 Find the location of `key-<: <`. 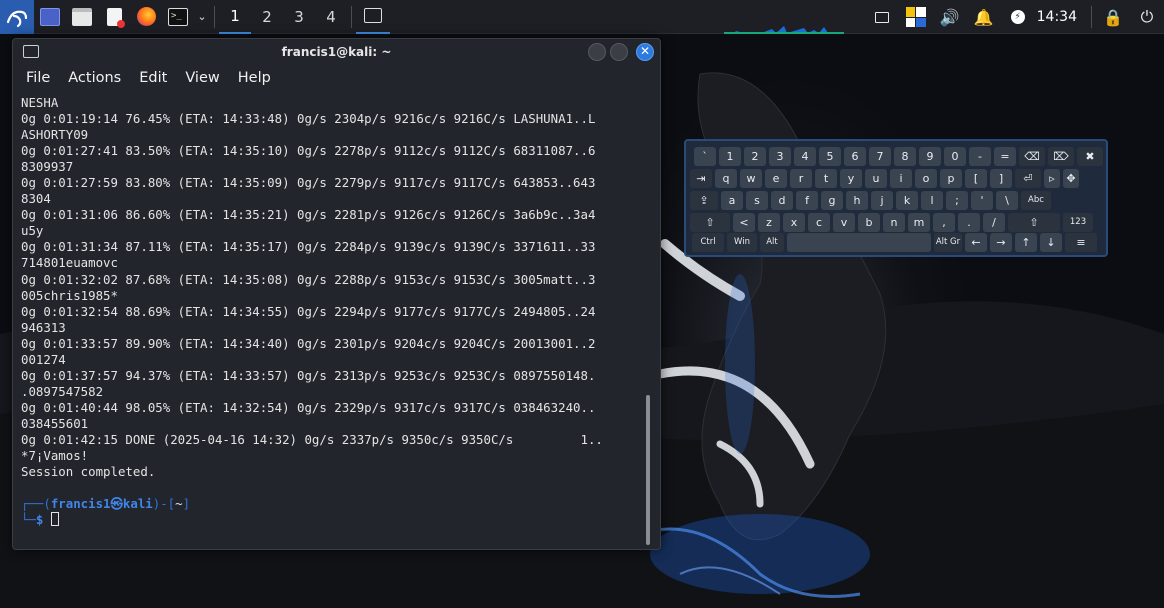

key-<: < is located at coordinates (744, 222).